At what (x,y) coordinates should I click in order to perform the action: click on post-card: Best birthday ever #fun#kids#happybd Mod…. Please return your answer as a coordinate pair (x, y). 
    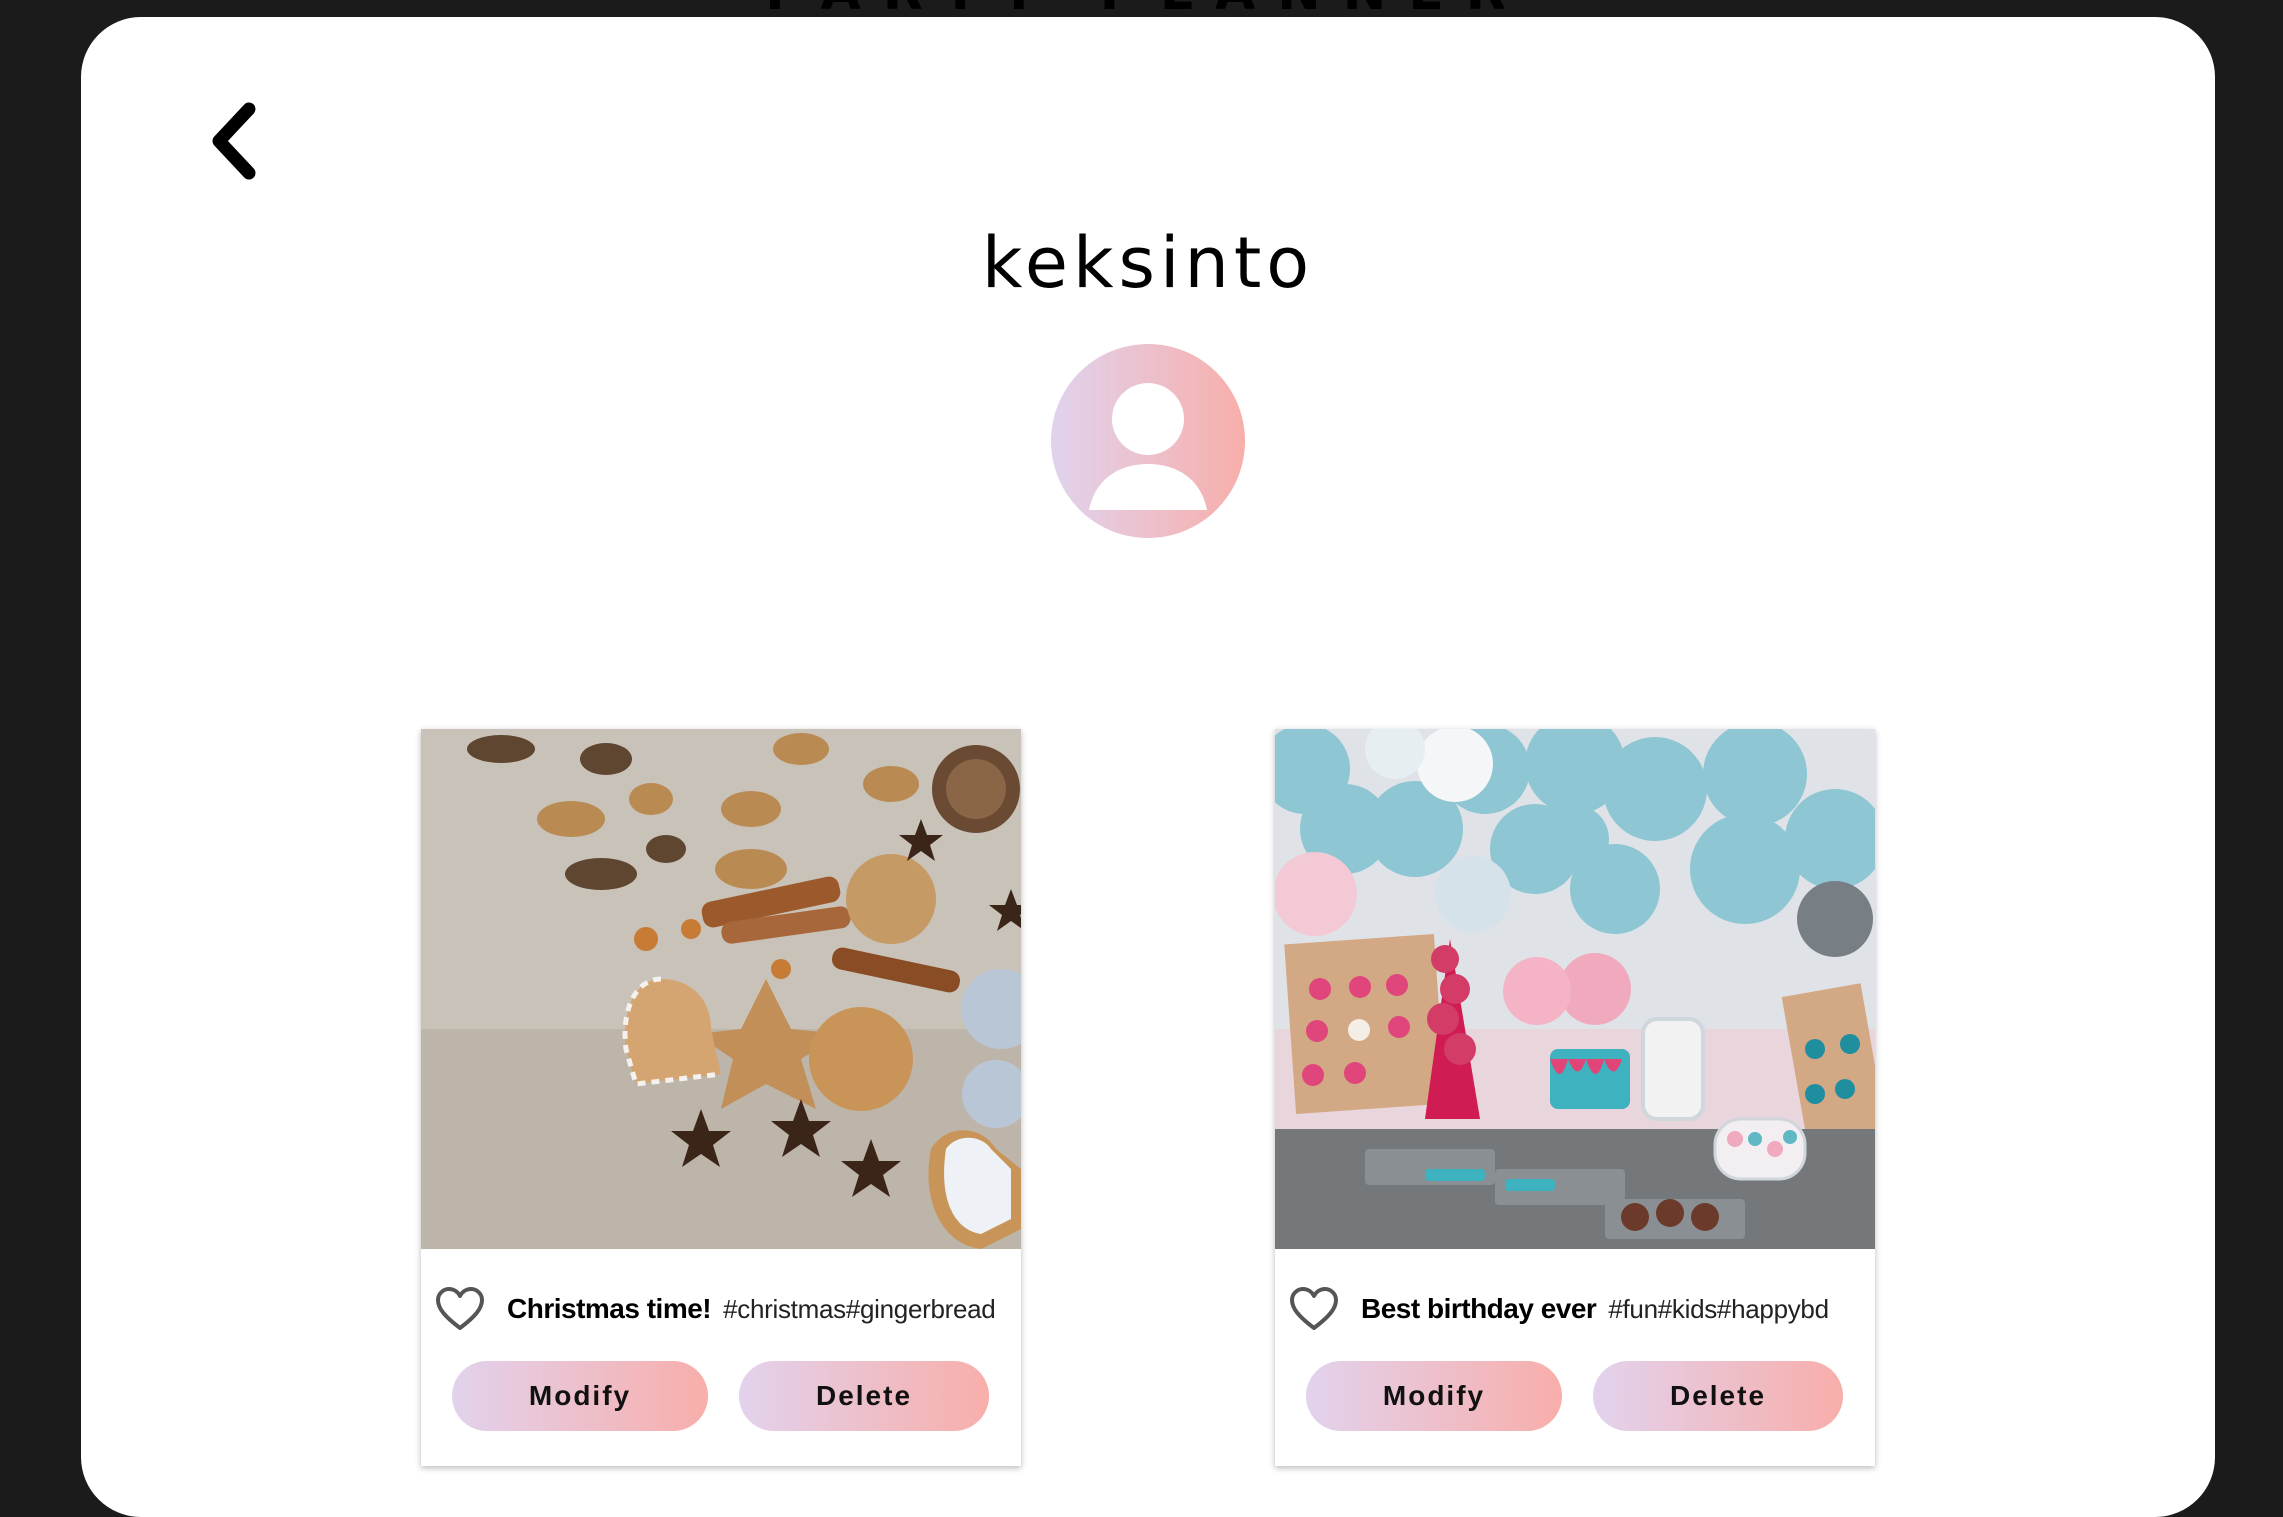
    Looking at the image, I should click on (1575, 1097).